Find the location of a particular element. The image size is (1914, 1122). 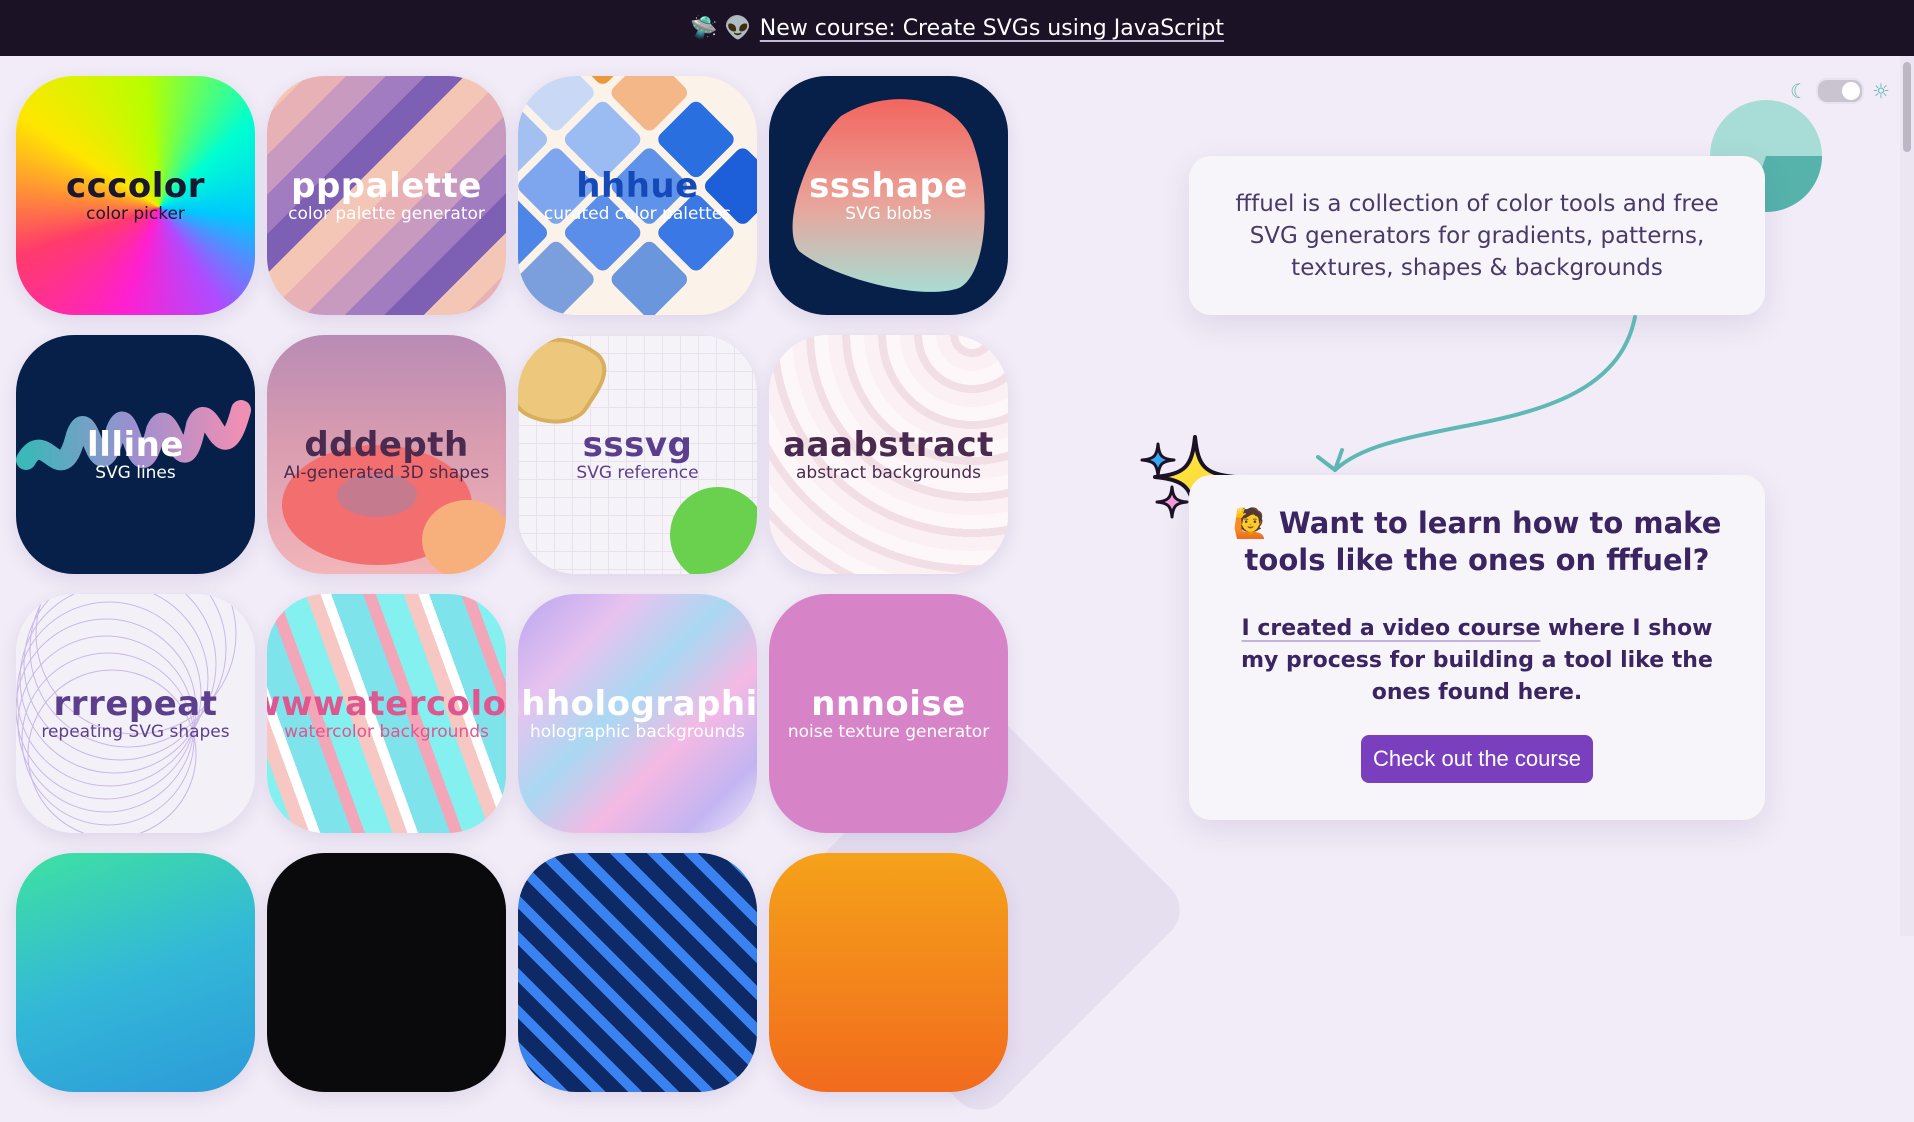

tile-pppalette: pppalette color palette generator is located at coordinates (386, 195).